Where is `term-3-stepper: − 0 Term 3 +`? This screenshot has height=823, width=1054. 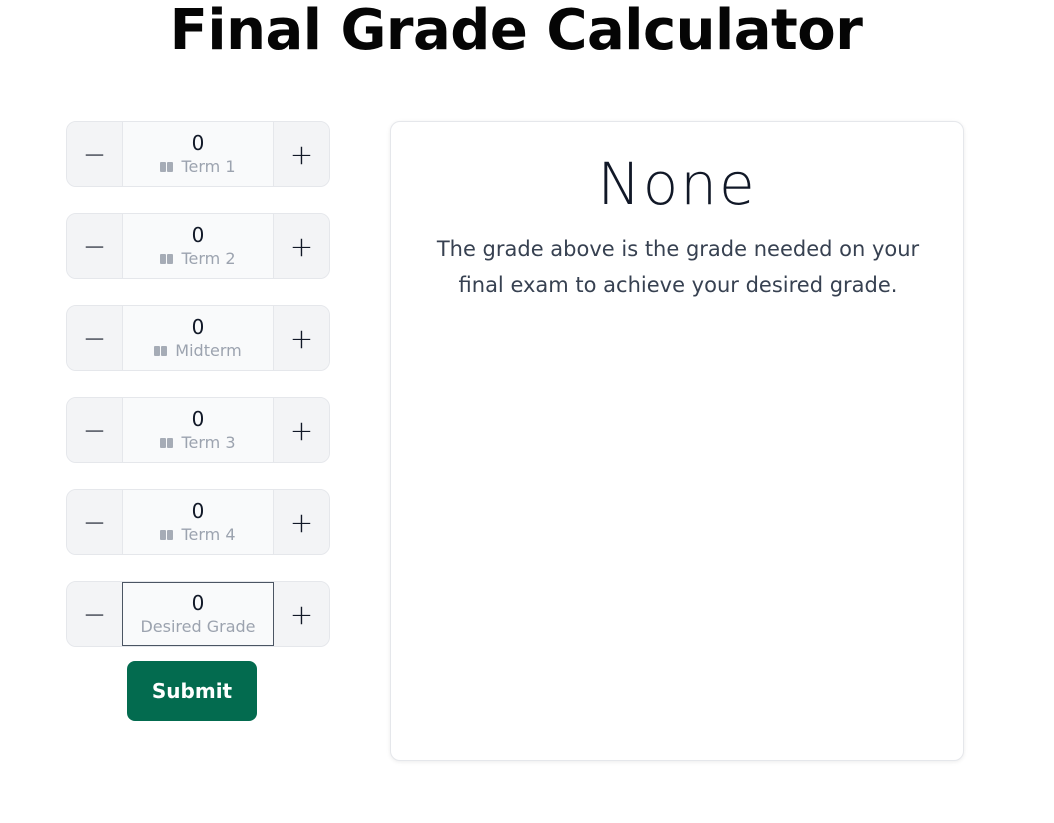 term-3-stepper: − 0 Term 3 + is located at coordinates (198, 430).